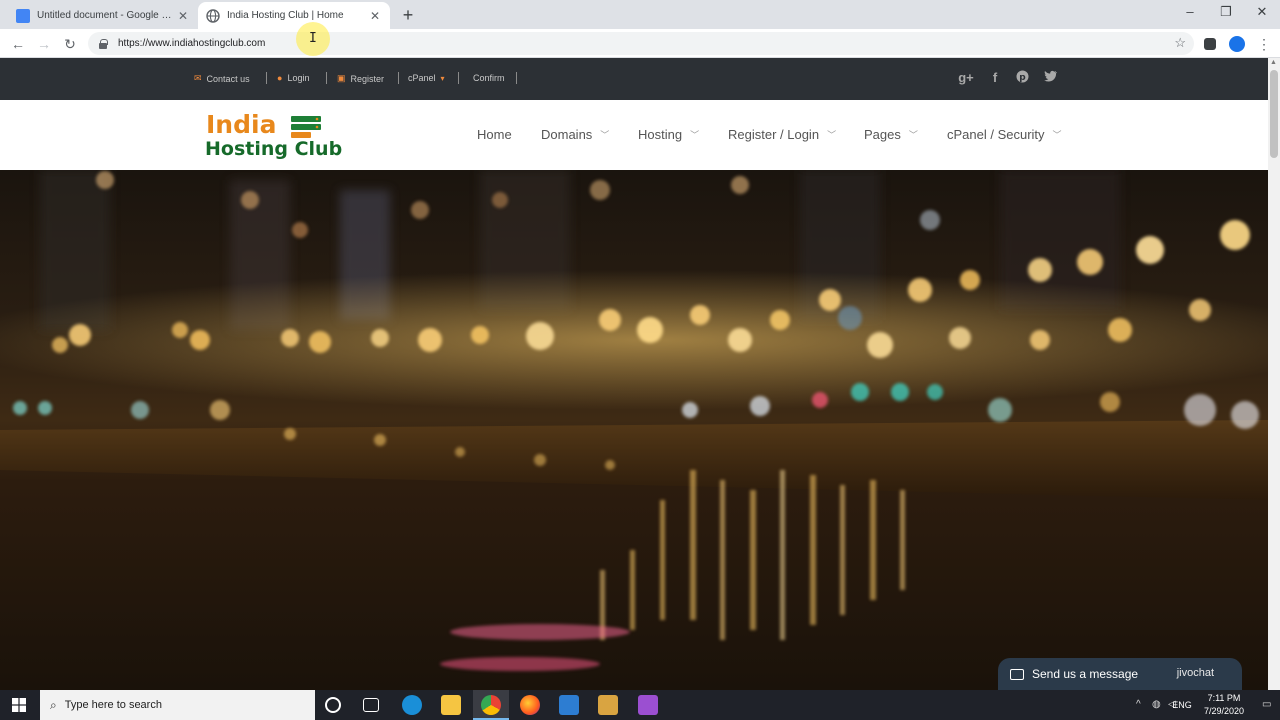  Describe the element at coordinates (44, 44) in the screenshot. I see `forward-icon: →` at that location.